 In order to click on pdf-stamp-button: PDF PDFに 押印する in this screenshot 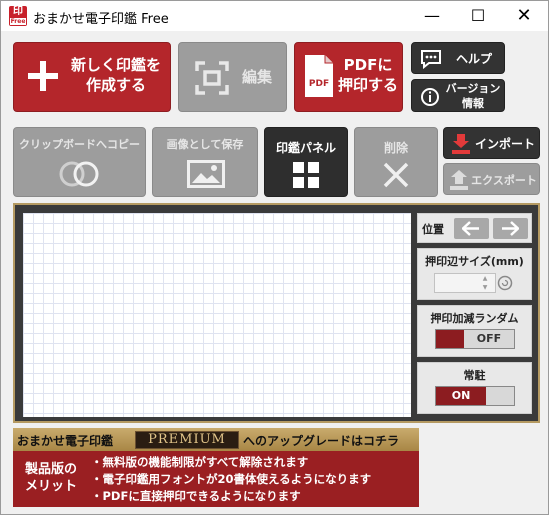, I will do `click(348, 77)`.